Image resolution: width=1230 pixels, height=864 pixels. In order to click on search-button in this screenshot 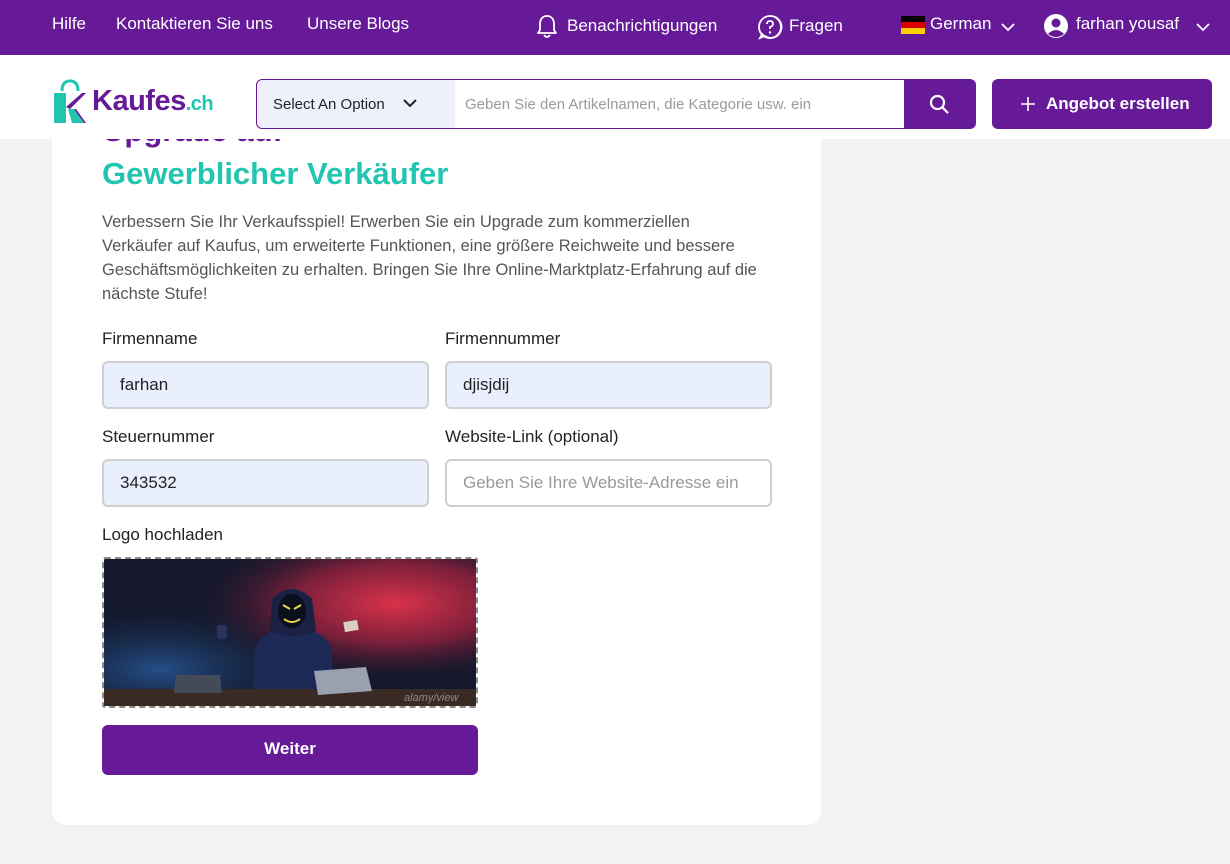, I will do `click(940, 104)`.